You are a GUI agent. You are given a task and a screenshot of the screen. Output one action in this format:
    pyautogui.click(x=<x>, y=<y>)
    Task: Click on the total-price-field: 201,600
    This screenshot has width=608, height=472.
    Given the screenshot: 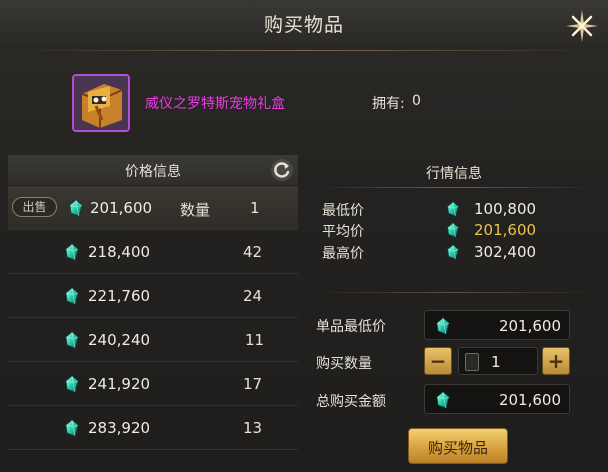 What is the action you would take?
    pyautogui.click(x=497, y=399)
    